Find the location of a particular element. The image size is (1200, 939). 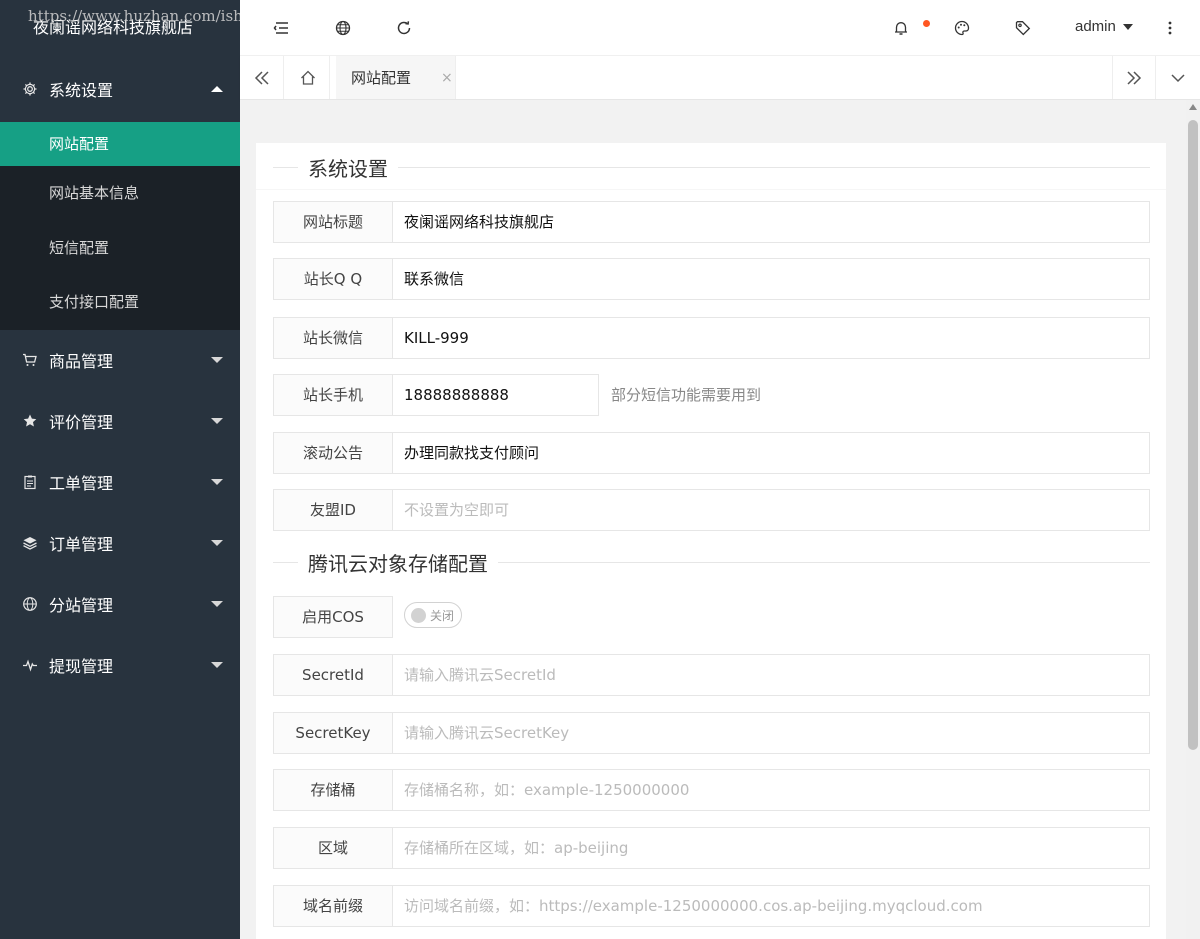

sidebar-item-payment-config: 支付接口配置 is located at coordinates (120, 302).